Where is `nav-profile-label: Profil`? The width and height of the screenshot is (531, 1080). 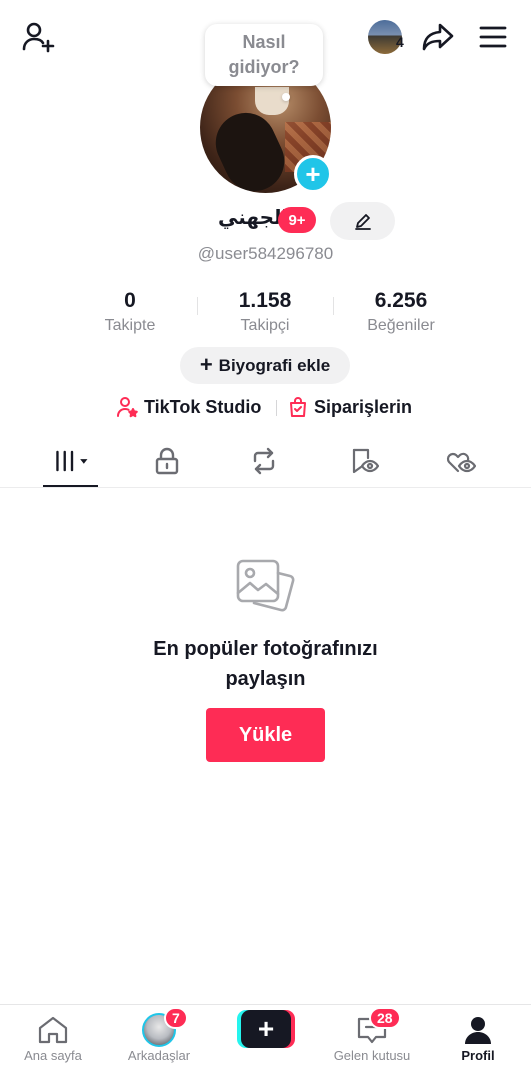
nav-profile-label: Profil is located at coordinates (478, 1055).